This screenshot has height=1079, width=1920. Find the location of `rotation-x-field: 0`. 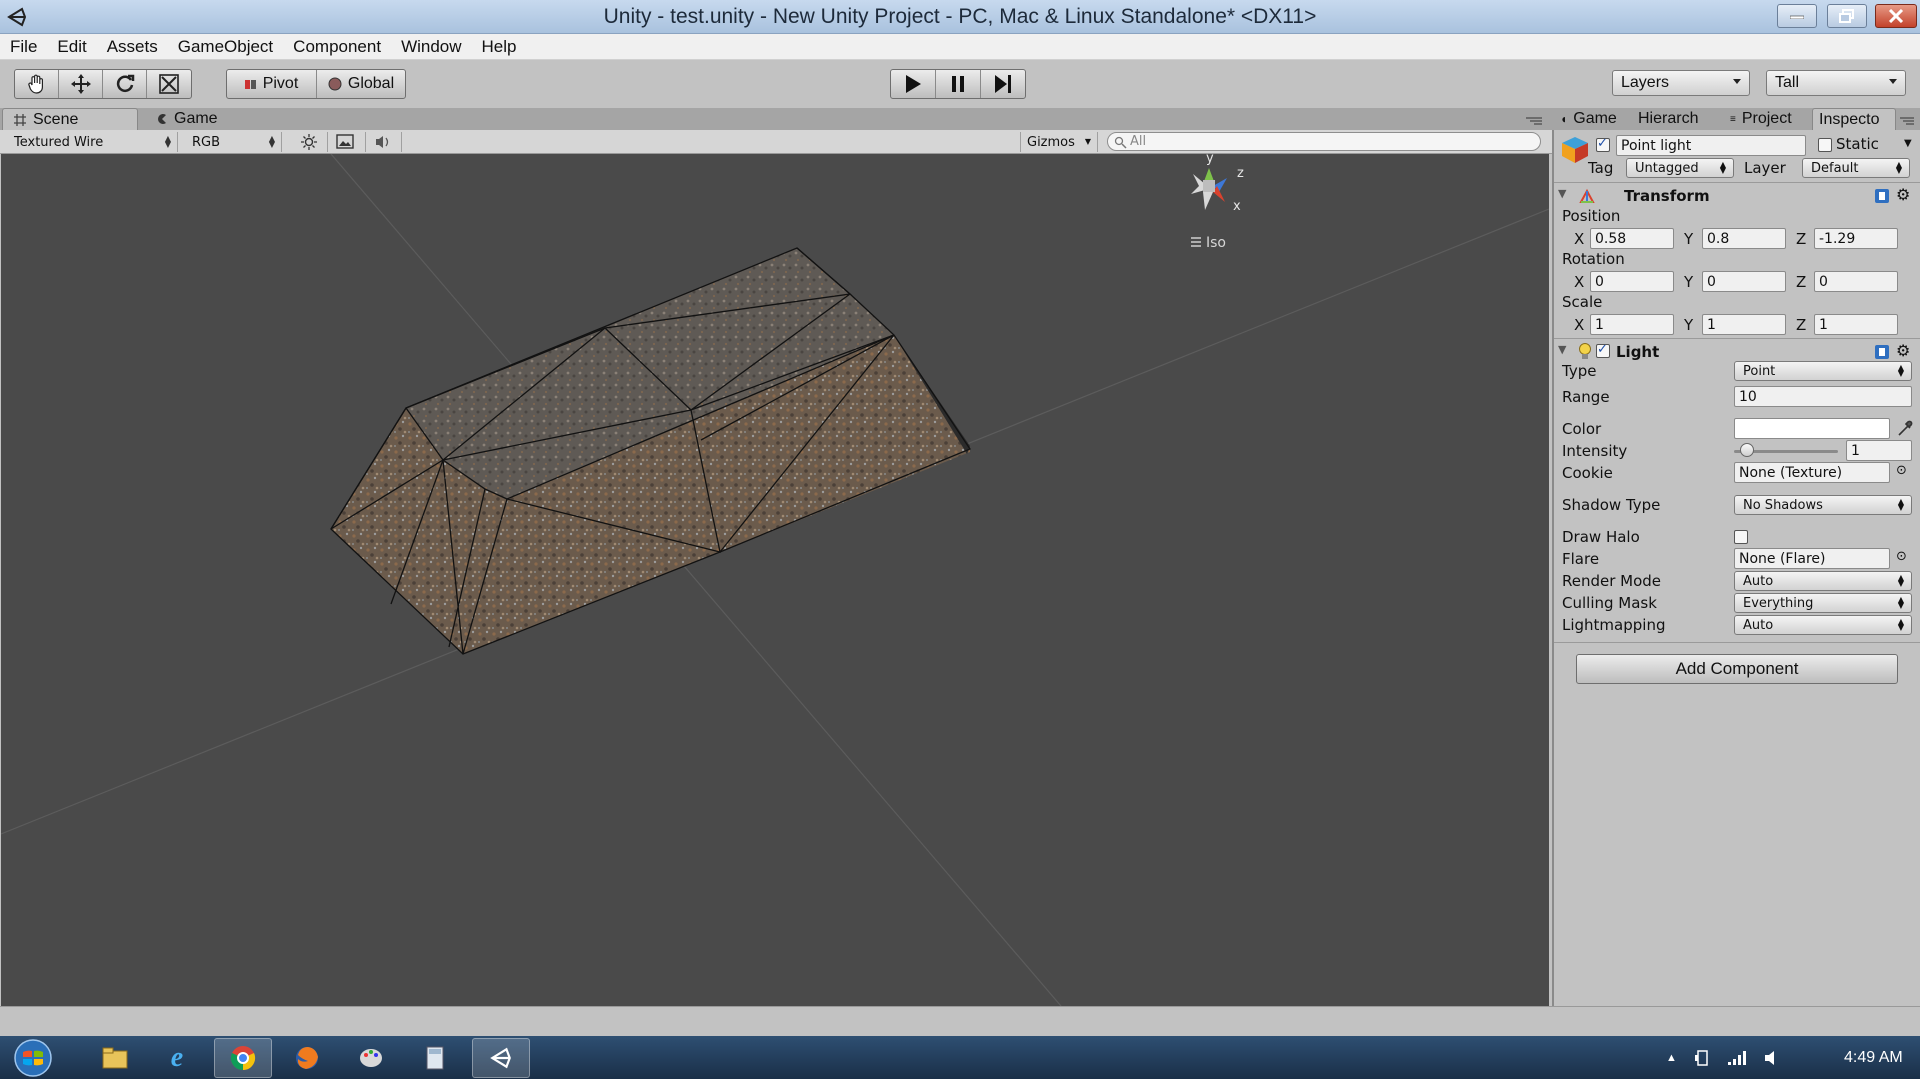

rotation-x-field: 0 is located at coordinates (1632, 281).